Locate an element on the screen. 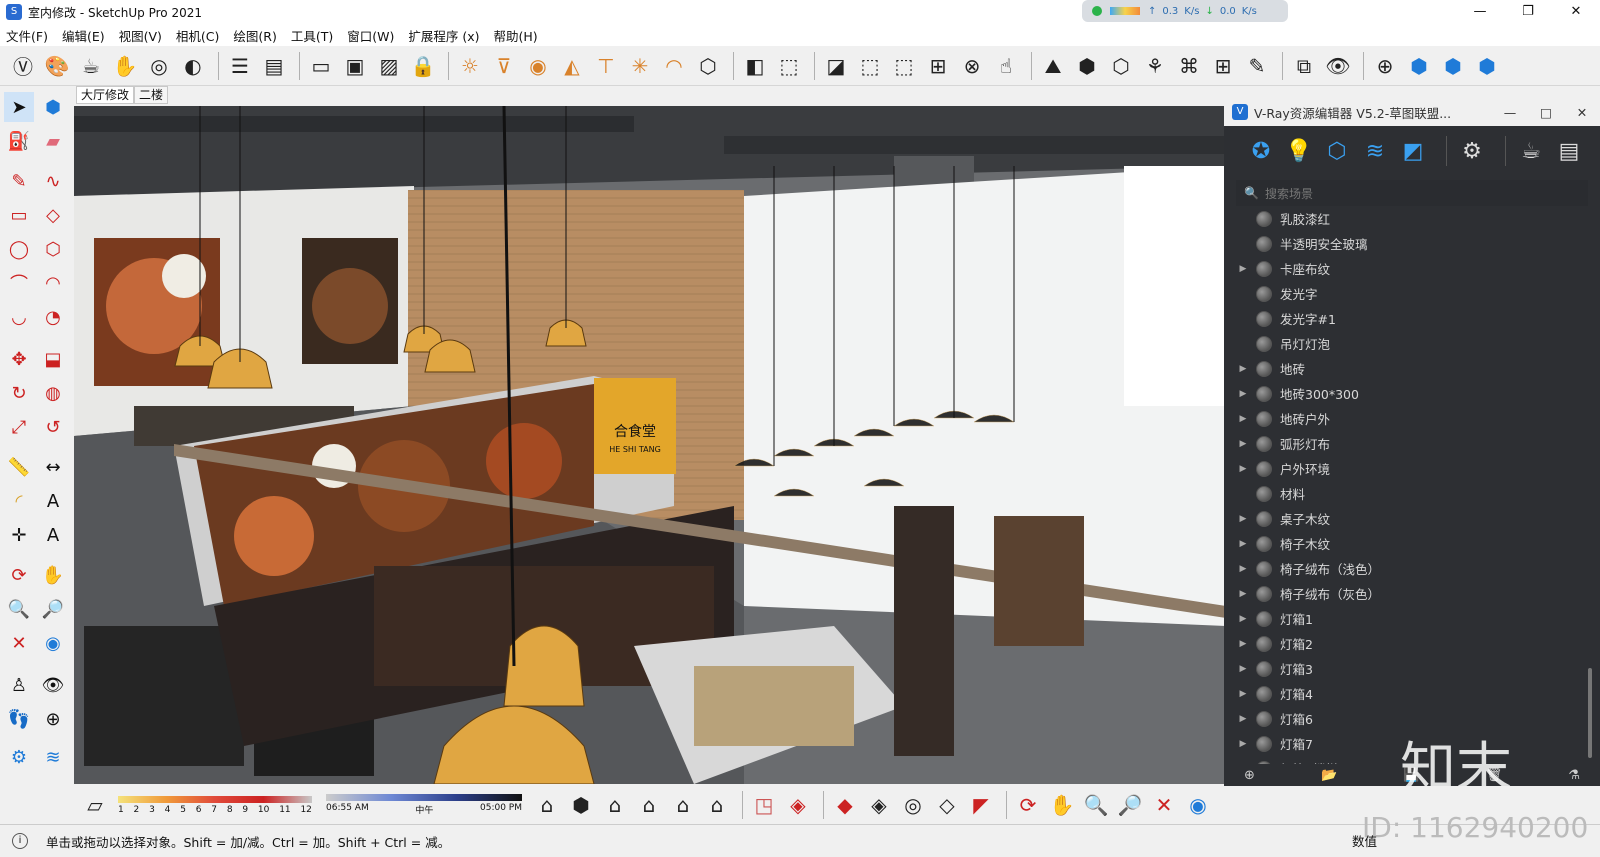 This screenshot has height=857, width=1600. menu-tools: 工具(T) is located at coordinates (312, 35).